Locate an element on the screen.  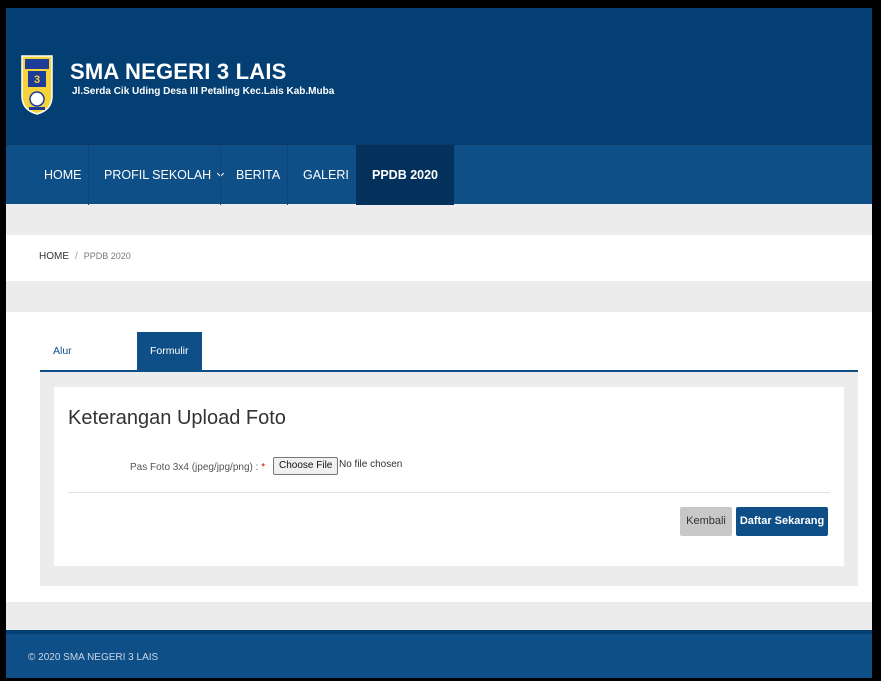
photo-field-label-text: Pas Foto 3x4 (jpeg/jpg/png) : is located at coordinates (194, 467).